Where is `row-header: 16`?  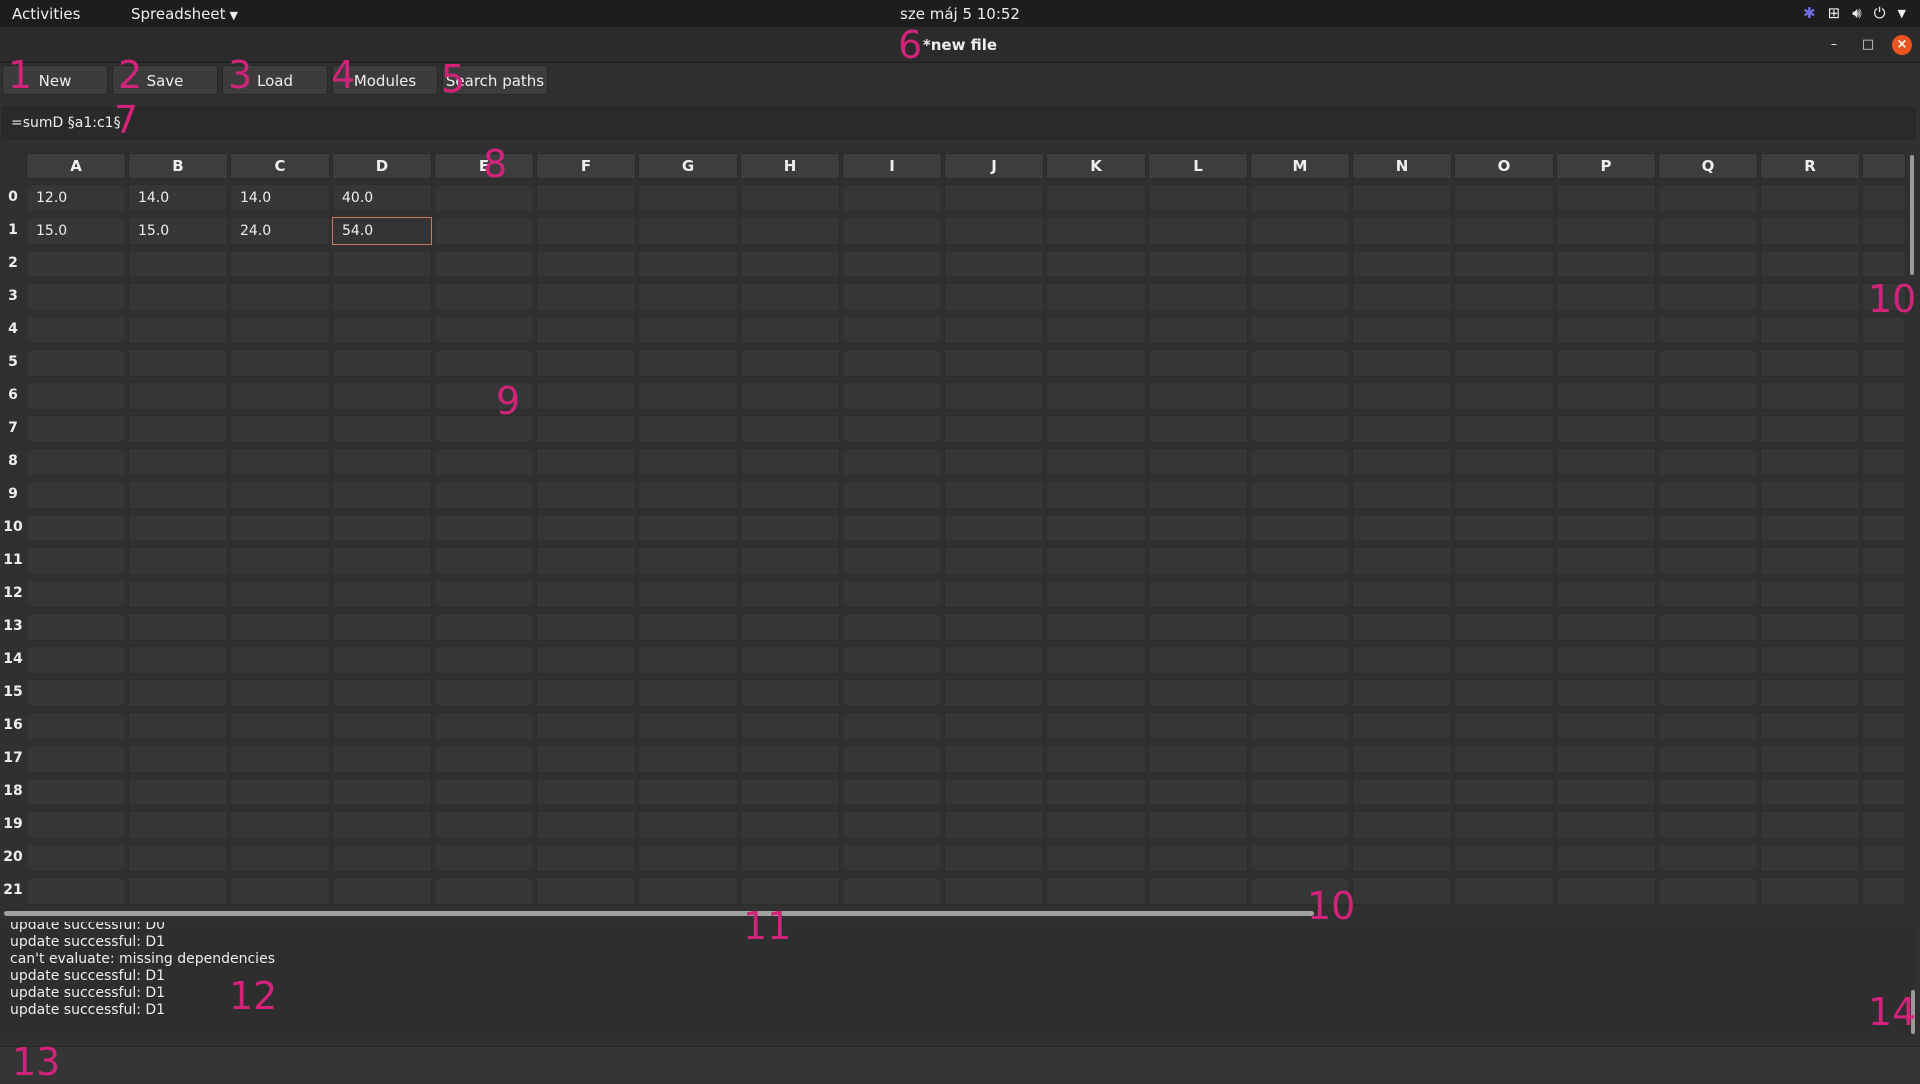
row-header: 16 is located at coordinates (13, 725).